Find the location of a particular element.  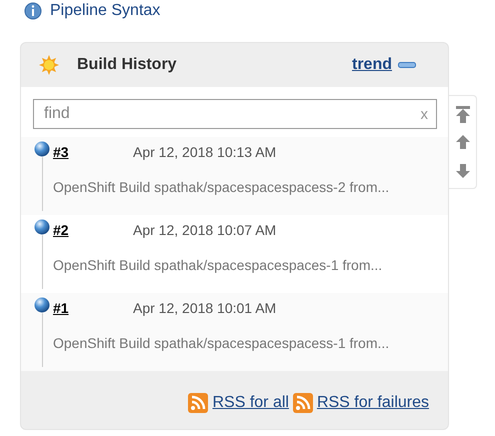

build-date: Apr 12, 2018 10:13 AM is located at coordinates (205, 152).